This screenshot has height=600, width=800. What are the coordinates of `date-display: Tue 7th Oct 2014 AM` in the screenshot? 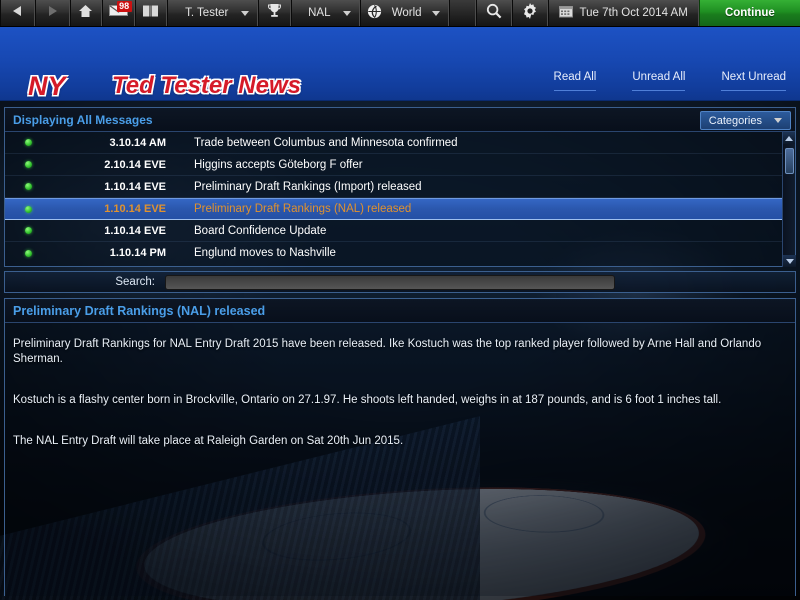 It's located at (623, 13).